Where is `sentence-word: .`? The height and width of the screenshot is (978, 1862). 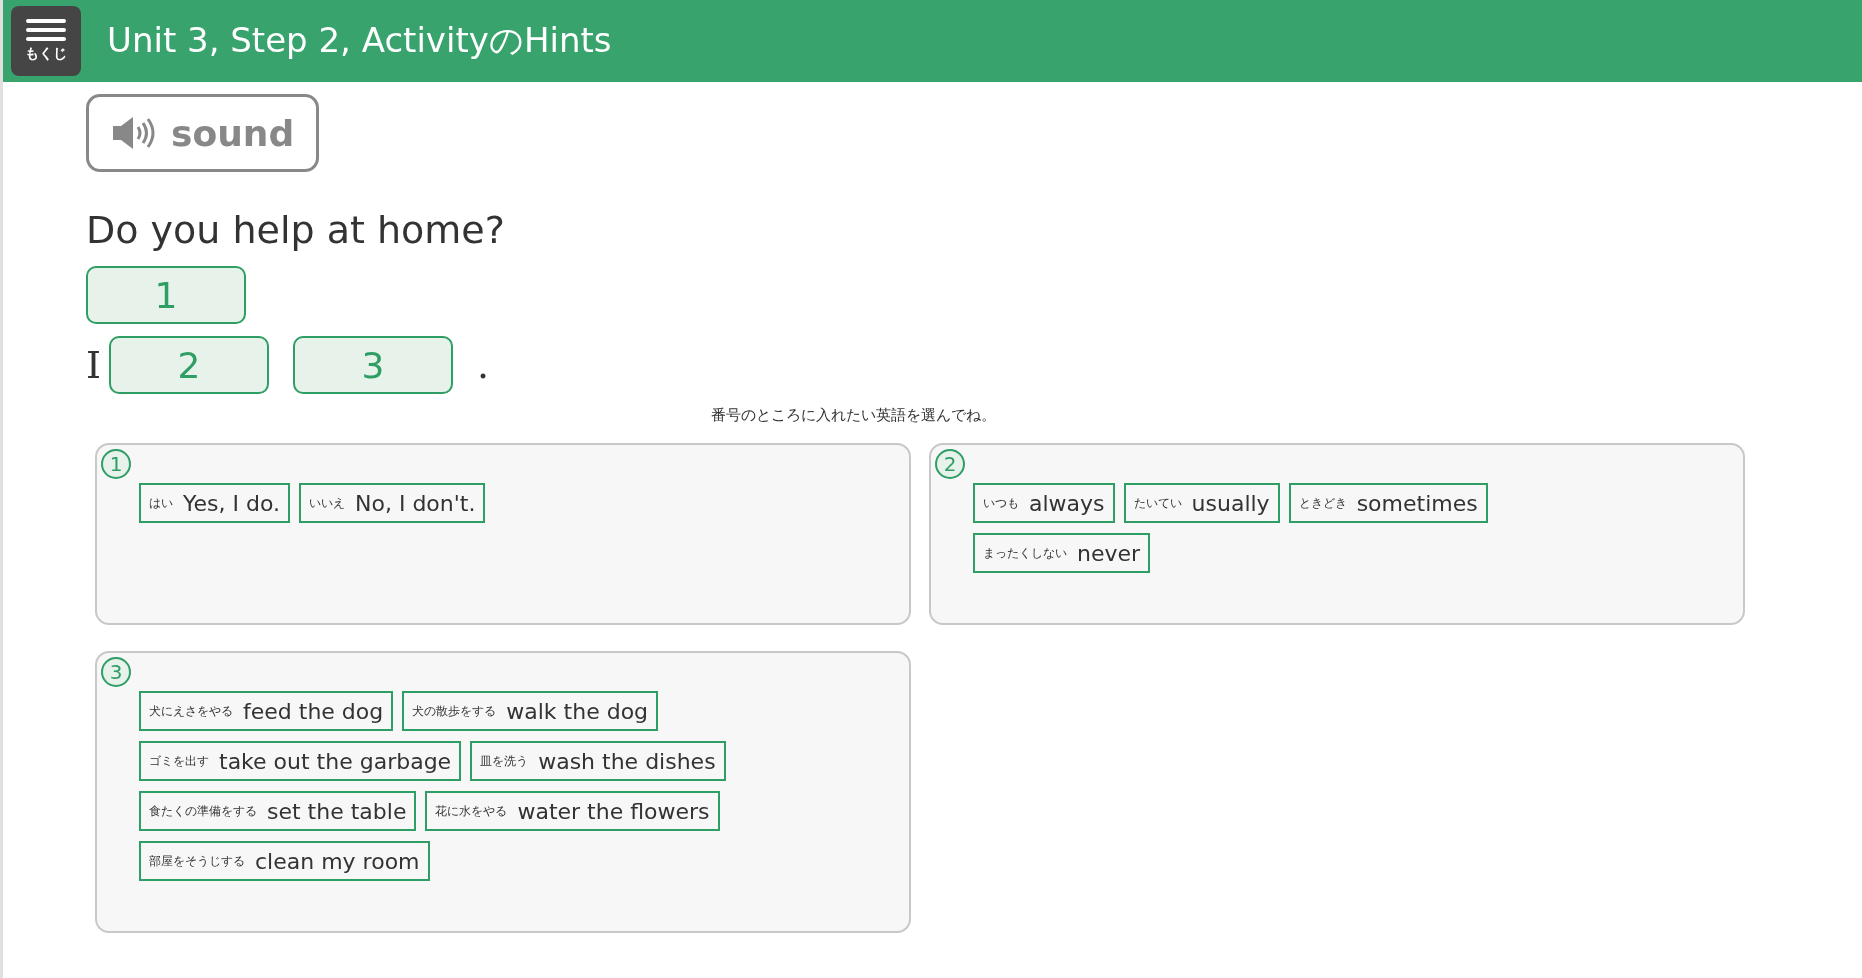
sentence-word: . is located at coordinates (483, 365).